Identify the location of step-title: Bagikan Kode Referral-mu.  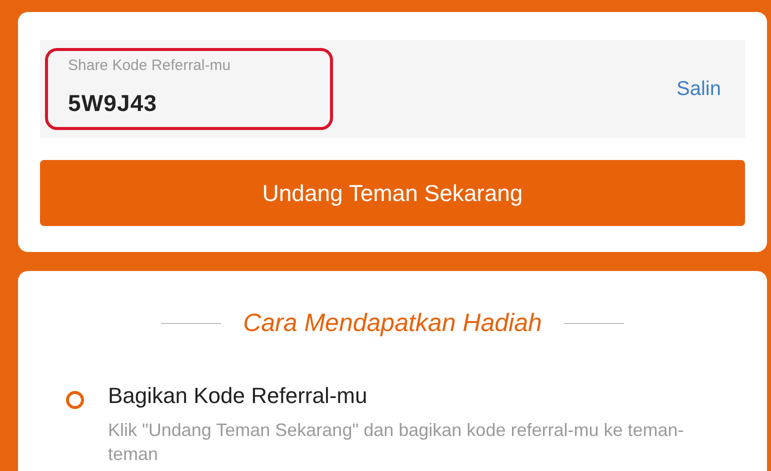
(238, 396).